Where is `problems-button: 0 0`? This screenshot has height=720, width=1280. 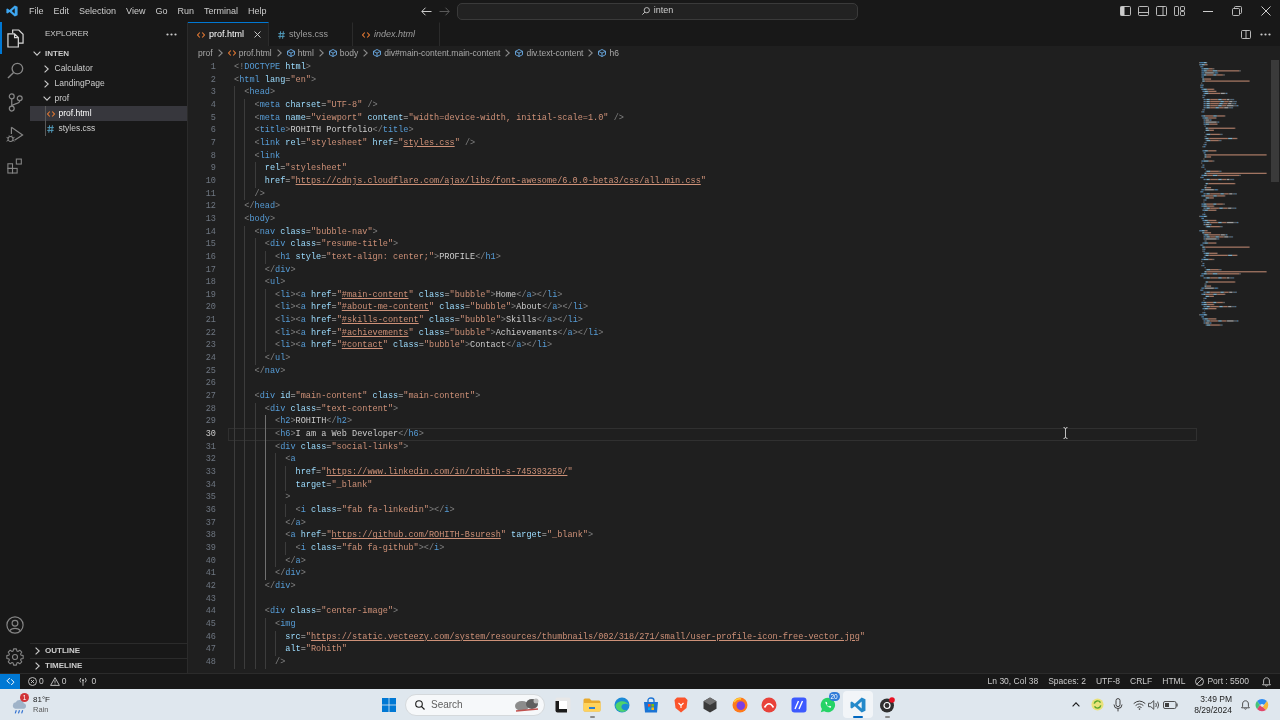 problems-button: 0 0 is located at coordinates (47, 681).